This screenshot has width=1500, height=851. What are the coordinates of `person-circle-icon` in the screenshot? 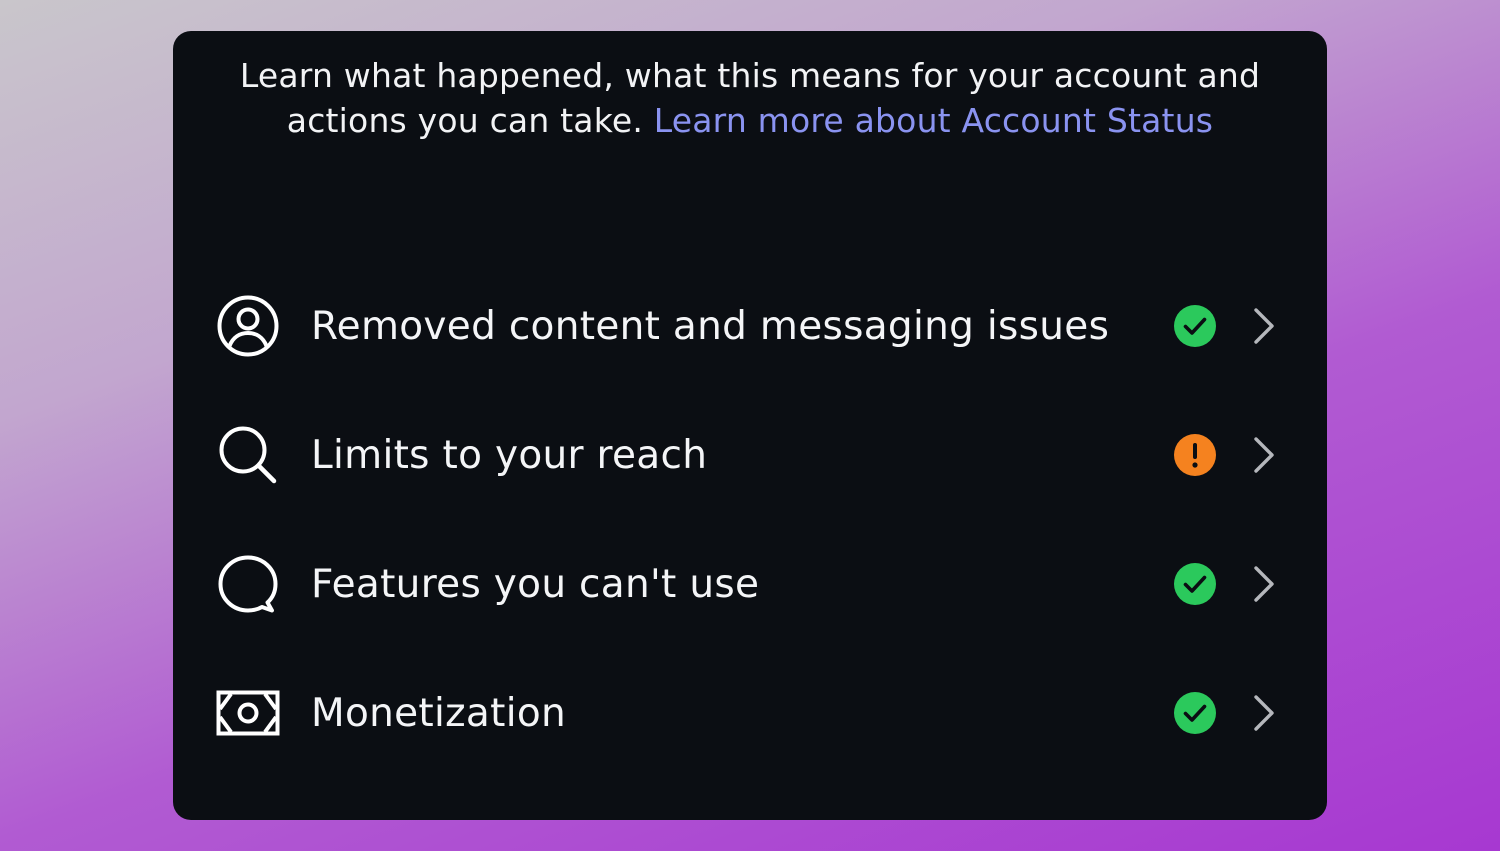 It's located at (248, 326).